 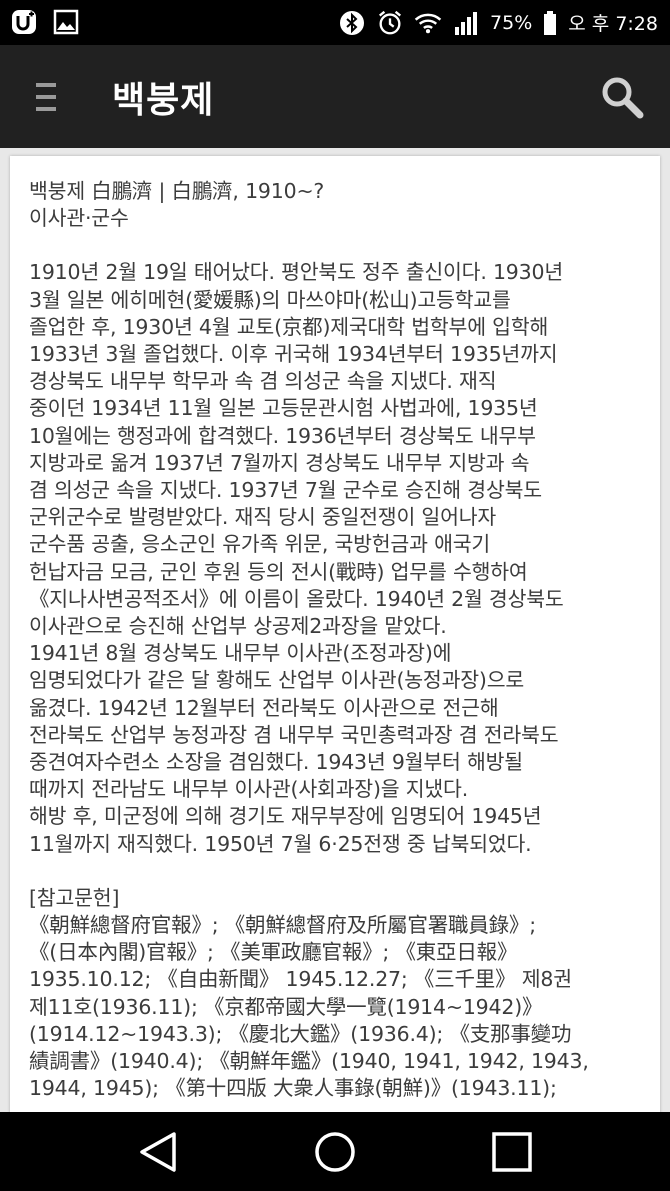 What do you see at coordinates (158, 1152) in the screenshot?
I see `back-icon` at bounding box center [158, 1152].